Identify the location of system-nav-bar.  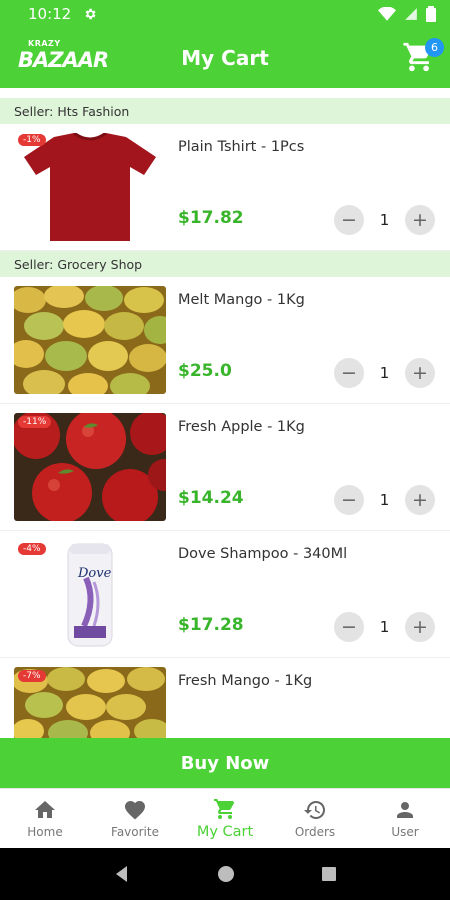
(225, 874).